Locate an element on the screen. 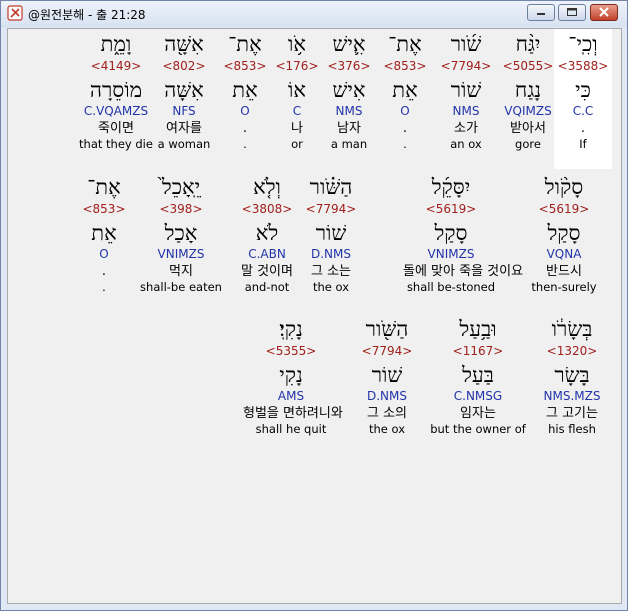 Image resolution: width=628 pixels, height=611 pixels. lemma: בַּעַל is located at coordinates (478, 375).